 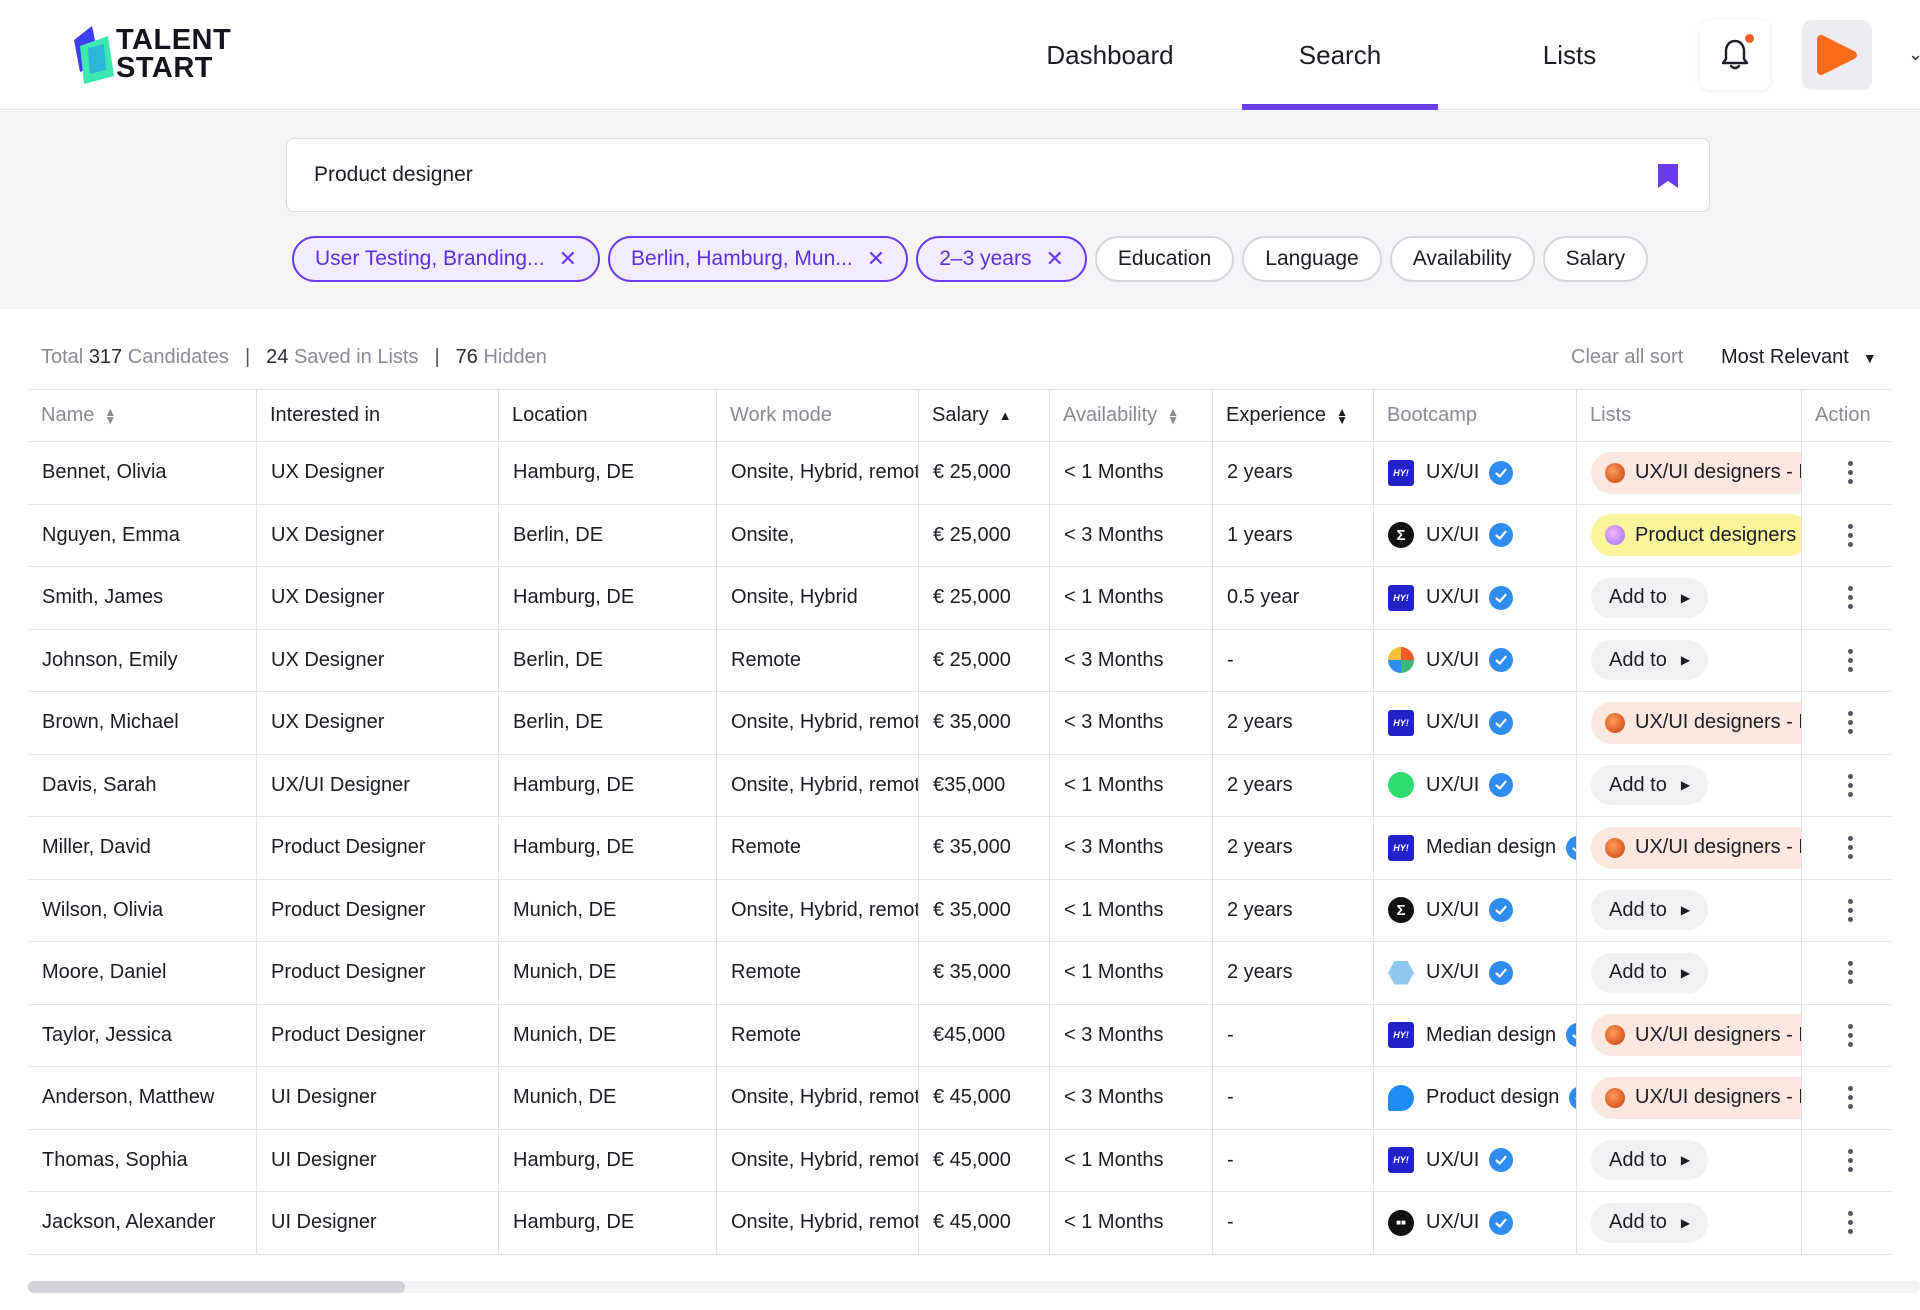 What do you see at coordinates (758, 259) in the screenshot?
I see `filter-chip-location: Berlin, Hamburg, Mun... ✕` at bounding box center [758, 259].